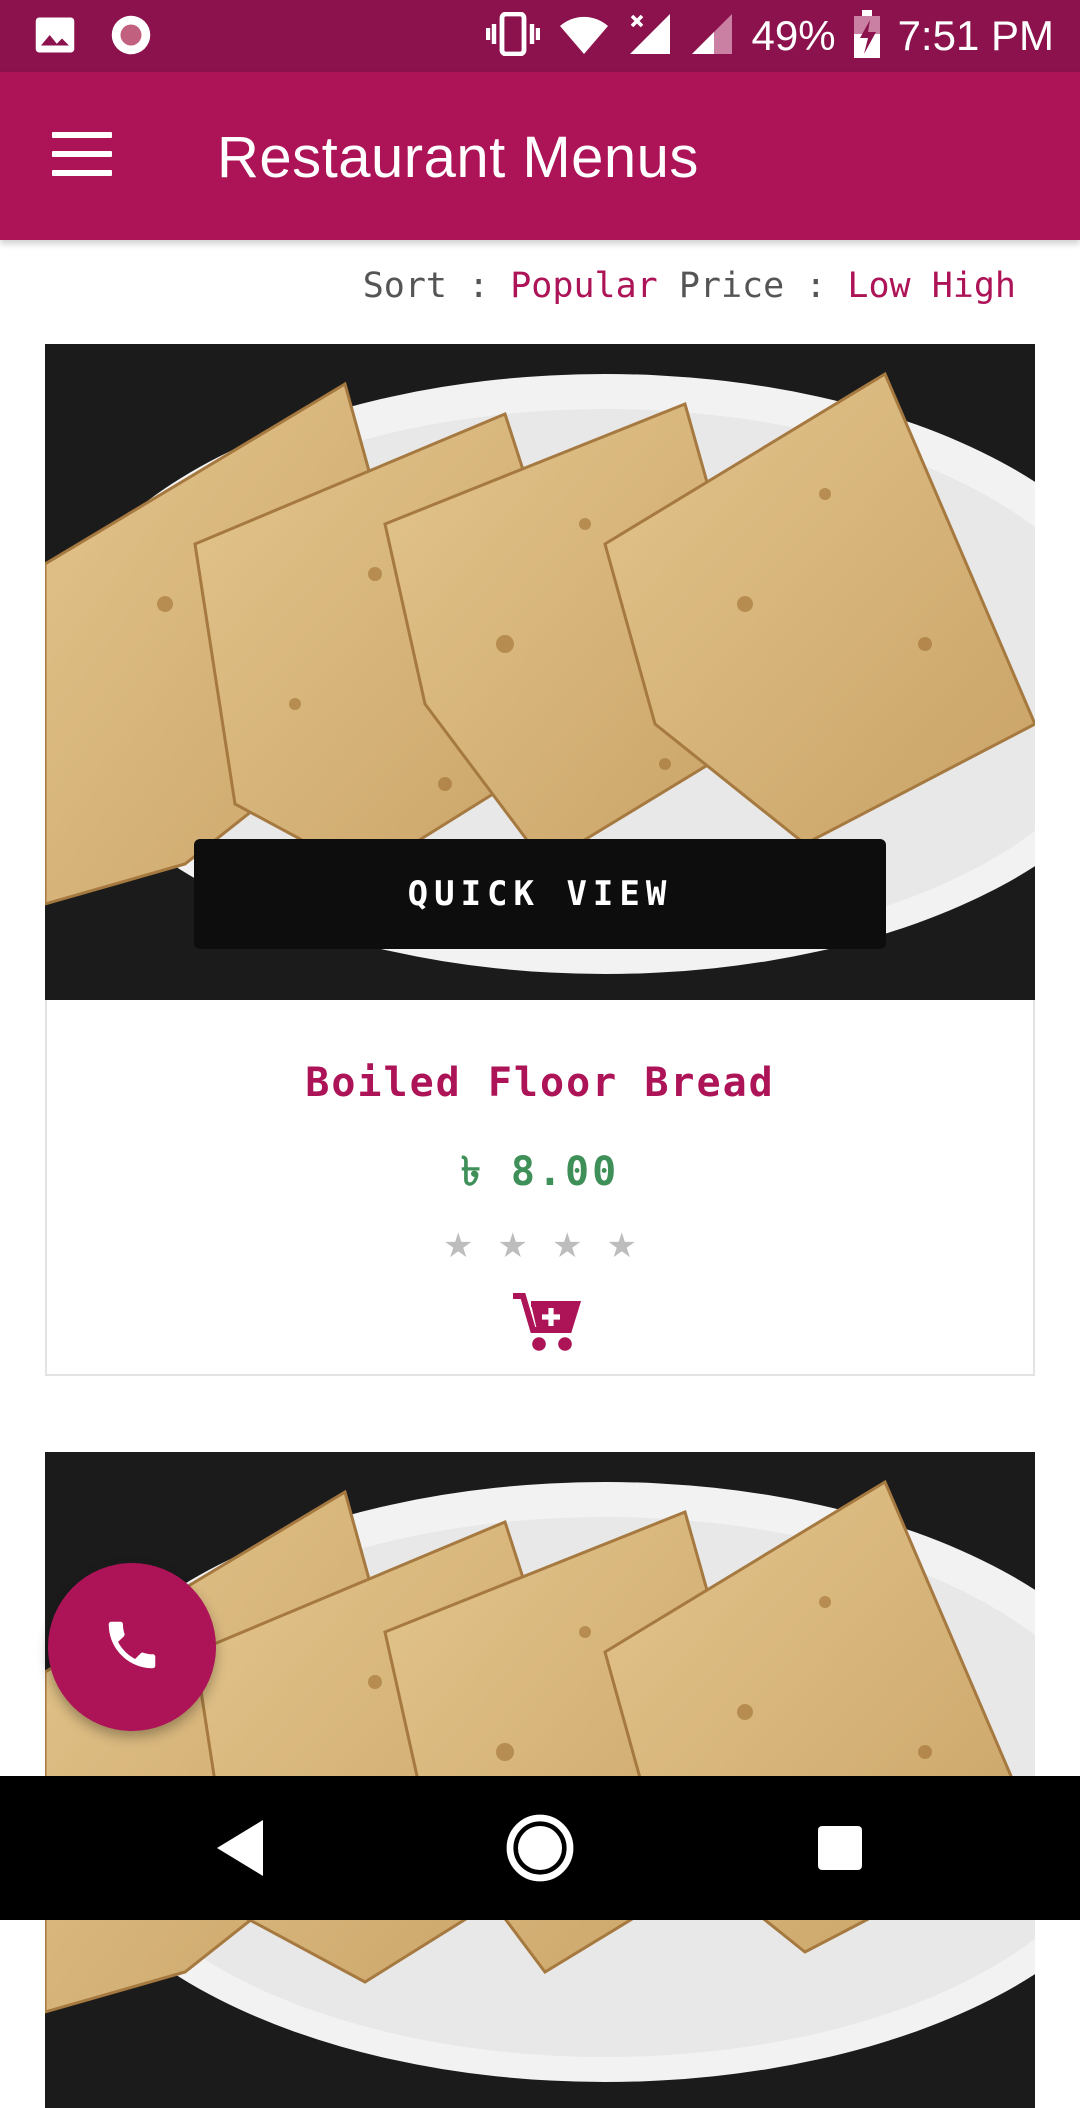 Image resolution: width=1080 pixels, height=2108 pixels. I want to click on system-nav-bar, so click(540, 1848).